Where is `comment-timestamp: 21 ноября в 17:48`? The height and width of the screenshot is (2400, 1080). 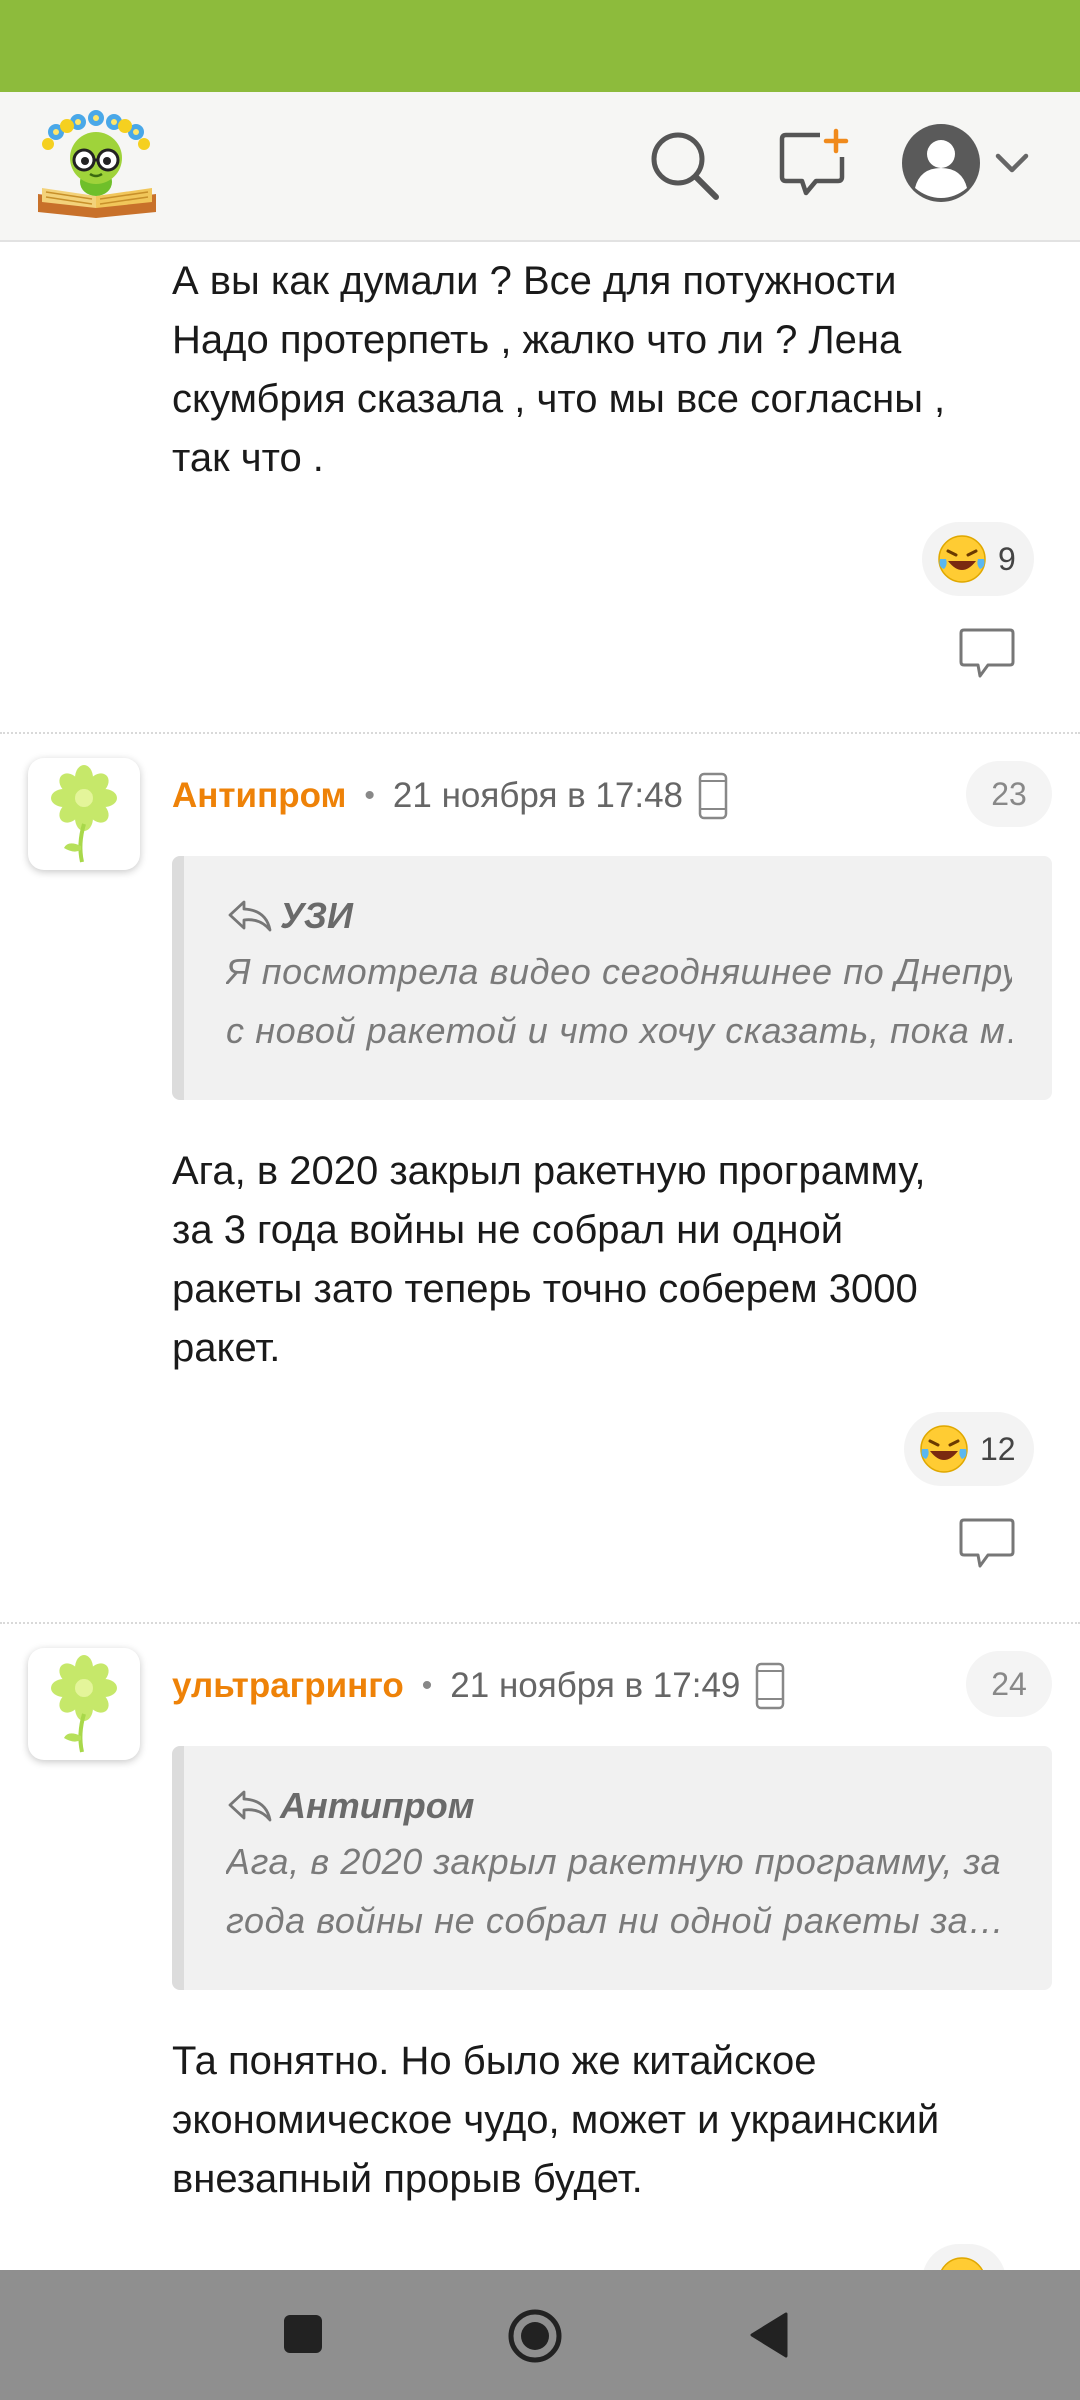 comment-timestamp: 21 ноября в 17:48 is located at coordinates (538, 796).